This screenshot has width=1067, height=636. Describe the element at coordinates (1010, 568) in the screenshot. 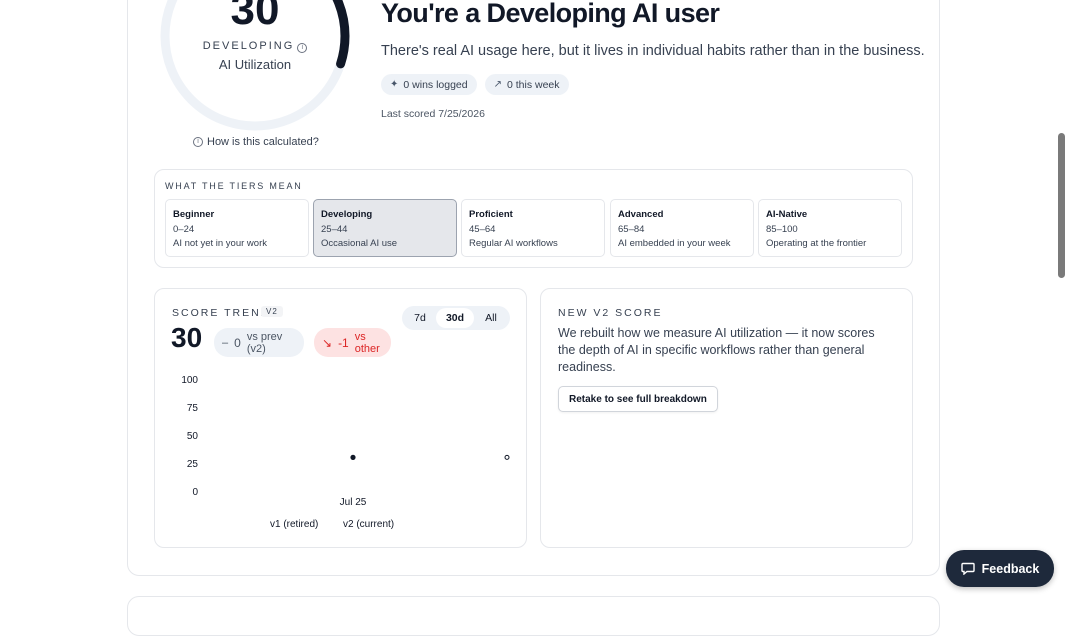

I see `feedback-label: Feedback` at that location.